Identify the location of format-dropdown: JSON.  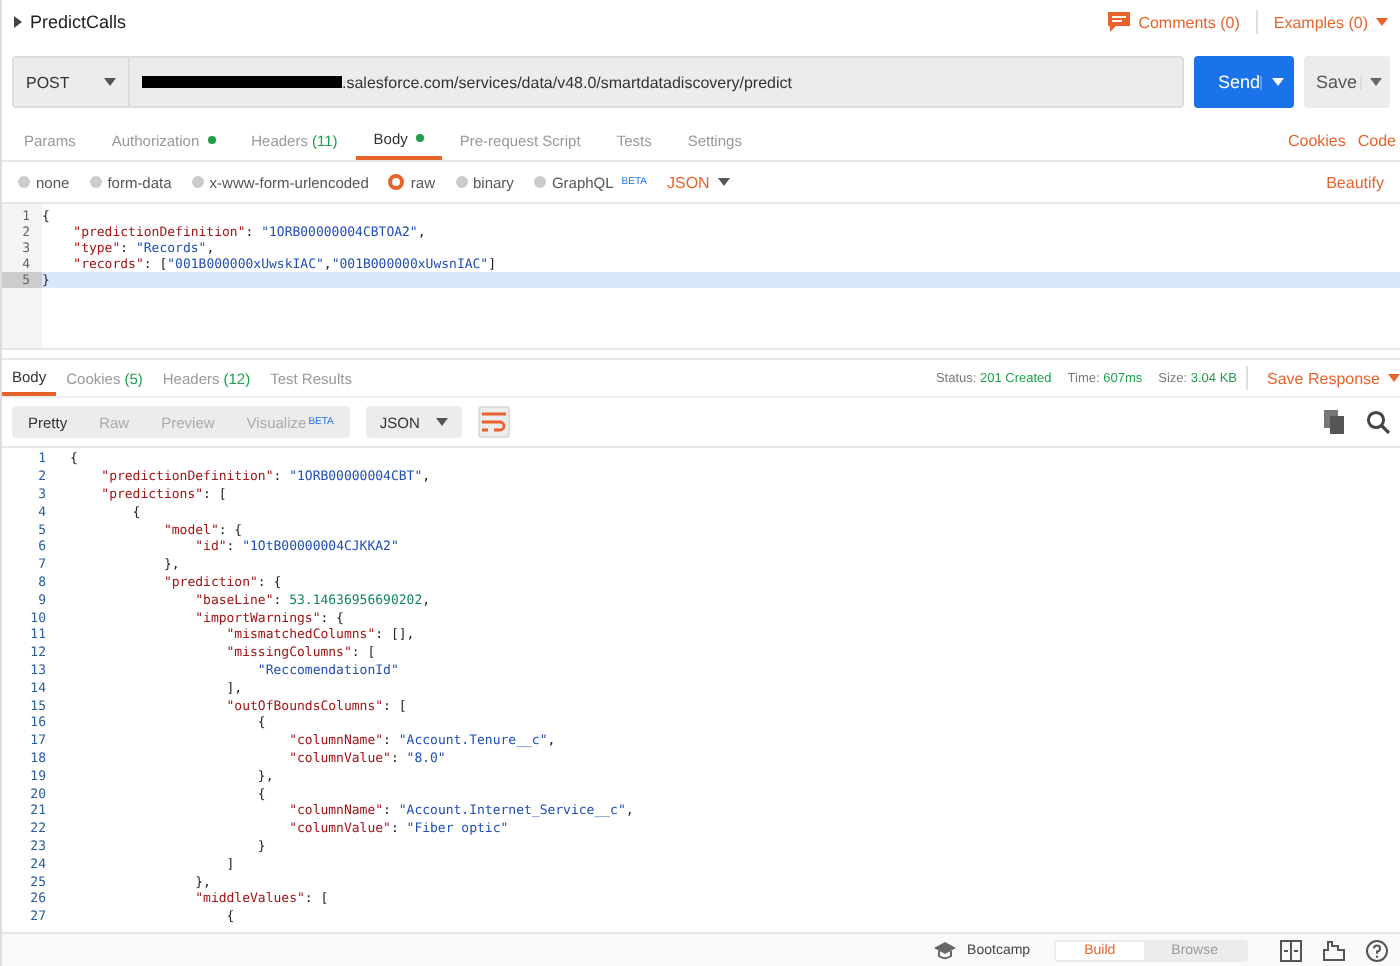
(698, 182).